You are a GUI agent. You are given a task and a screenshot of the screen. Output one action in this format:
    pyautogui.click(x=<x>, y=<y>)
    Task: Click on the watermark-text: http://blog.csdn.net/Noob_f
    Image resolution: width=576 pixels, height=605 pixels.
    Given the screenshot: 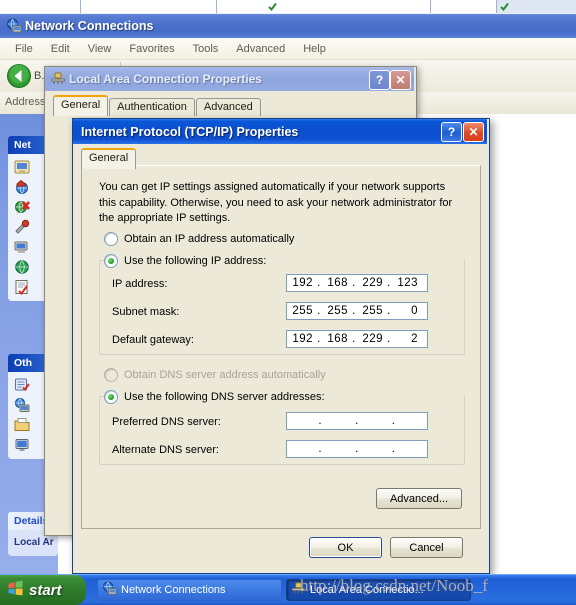 What is the action you would take?
    pyautogui.click(x=394, y=585)
    